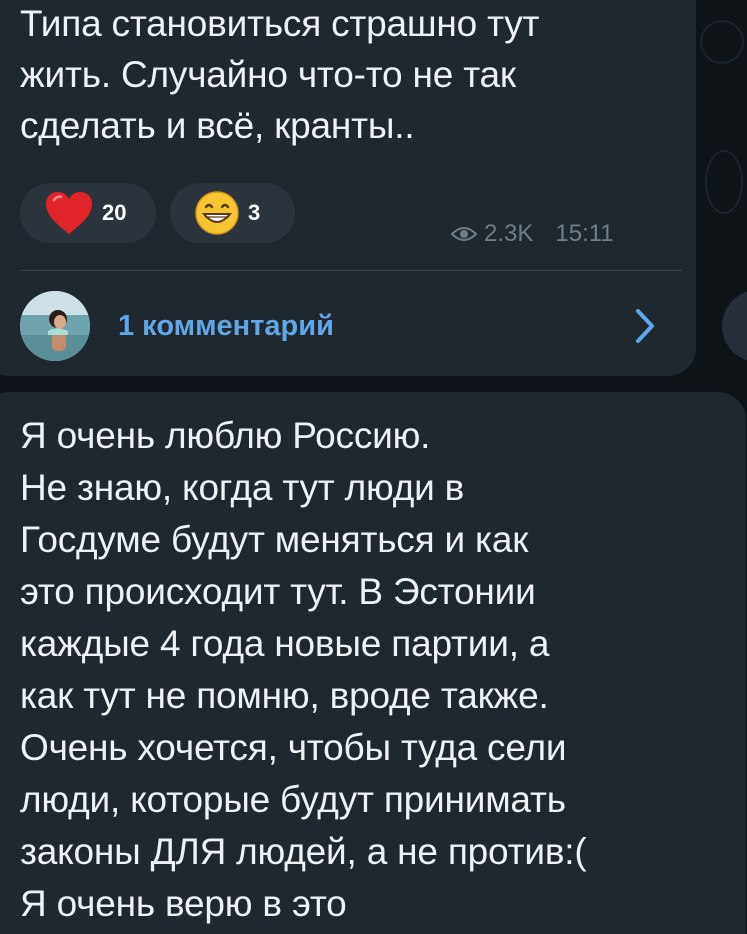 This screenshot has height=934, width=747. What do you see at coordinates (114, 212) in the screenshot?
I see `reaction-heart-count: 20` at bounding box center [114, 212].